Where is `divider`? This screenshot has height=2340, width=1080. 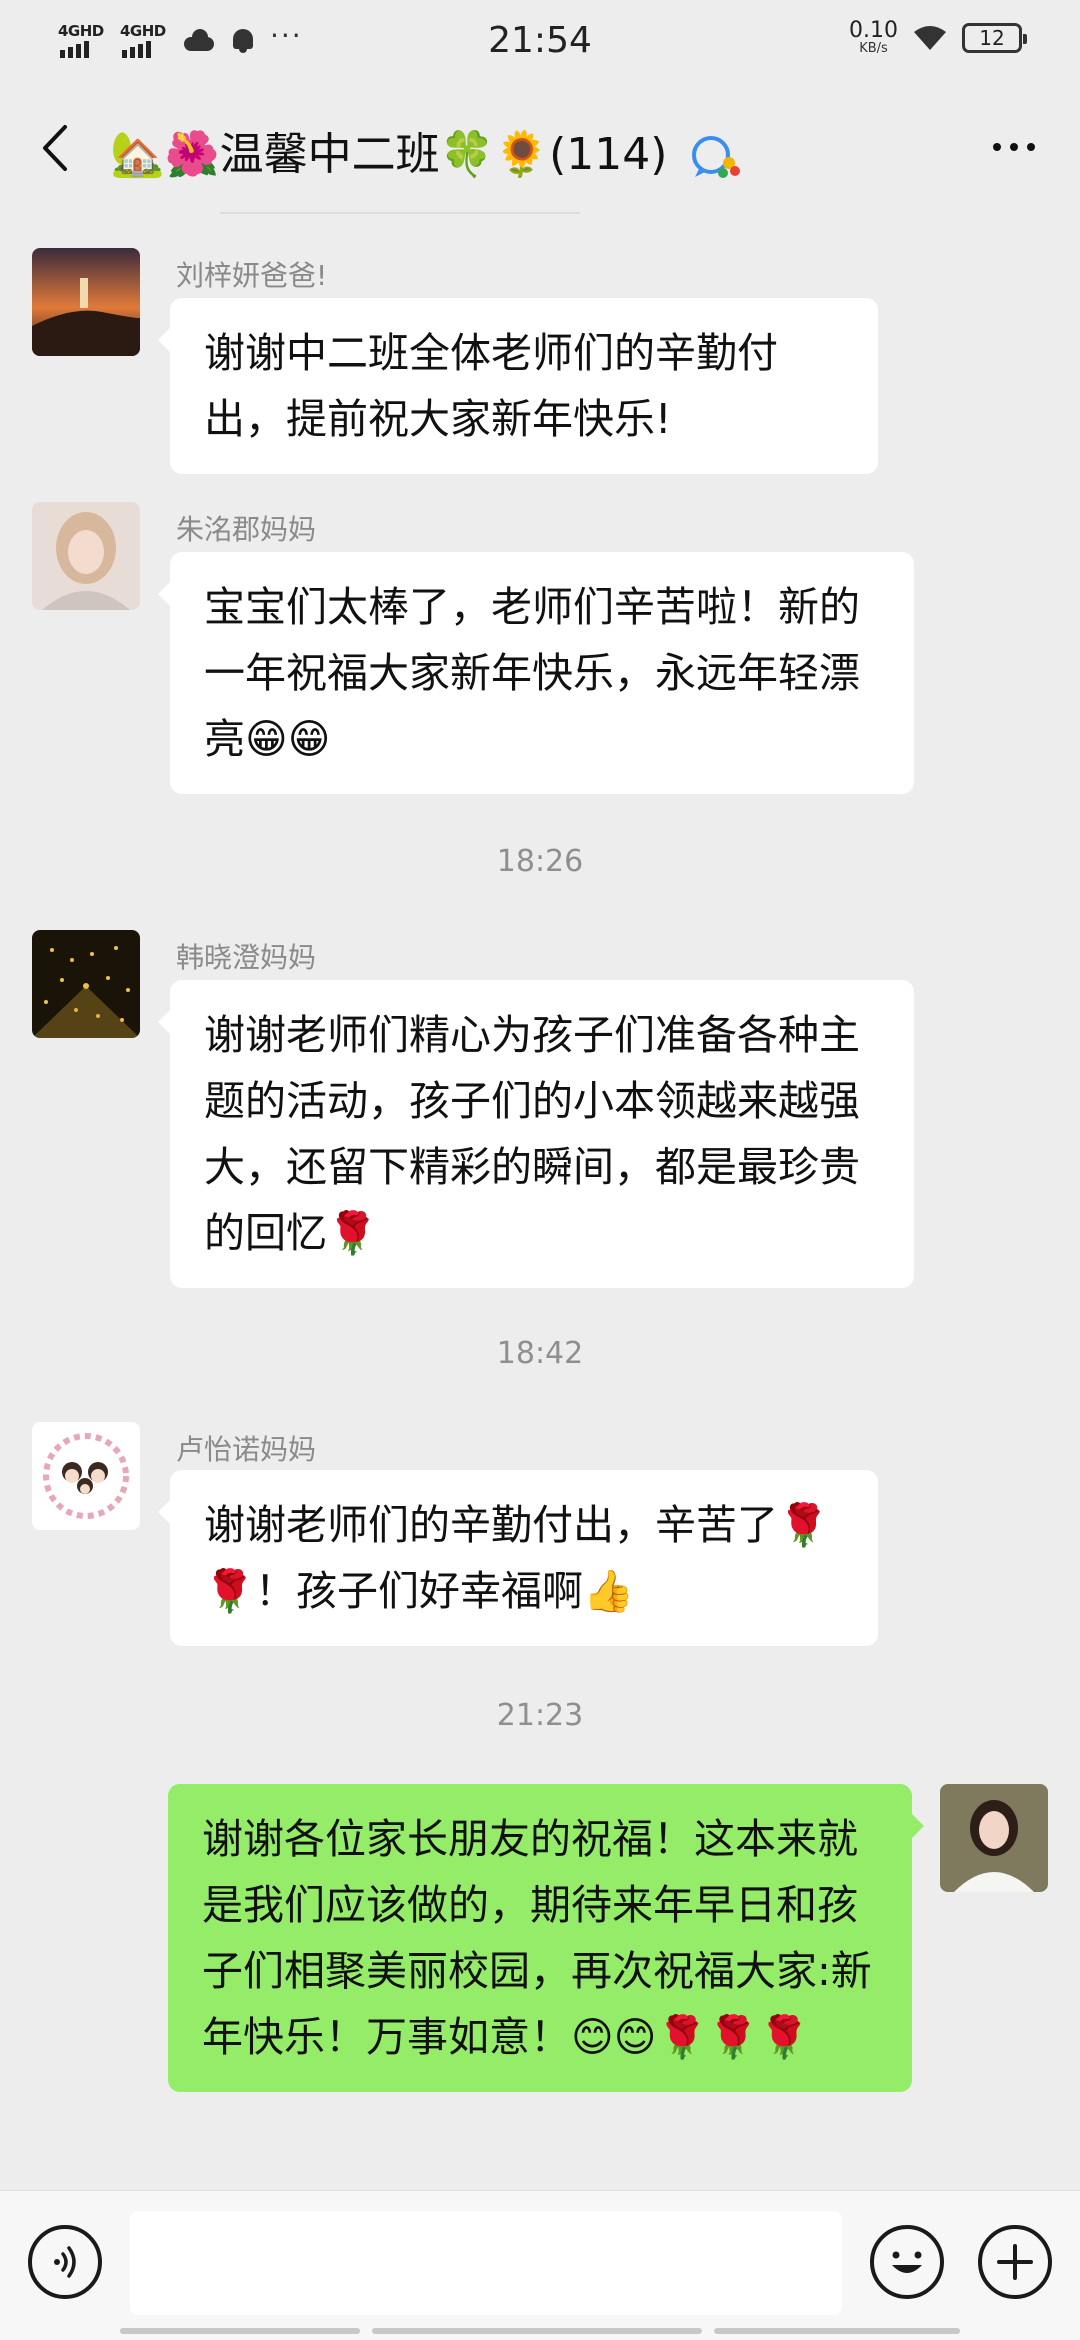 divider is located at coordinates (400, 213).